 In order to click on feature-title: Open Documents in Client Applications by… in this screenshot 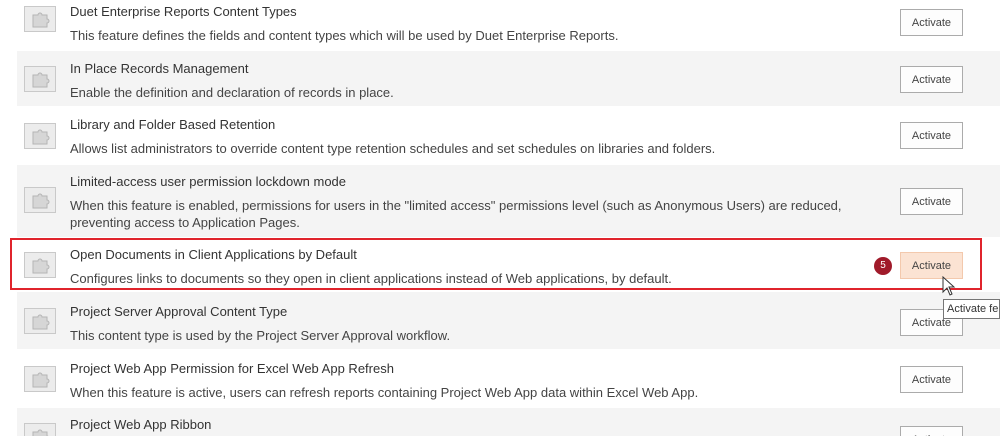, I will do `click(213, 254)`.